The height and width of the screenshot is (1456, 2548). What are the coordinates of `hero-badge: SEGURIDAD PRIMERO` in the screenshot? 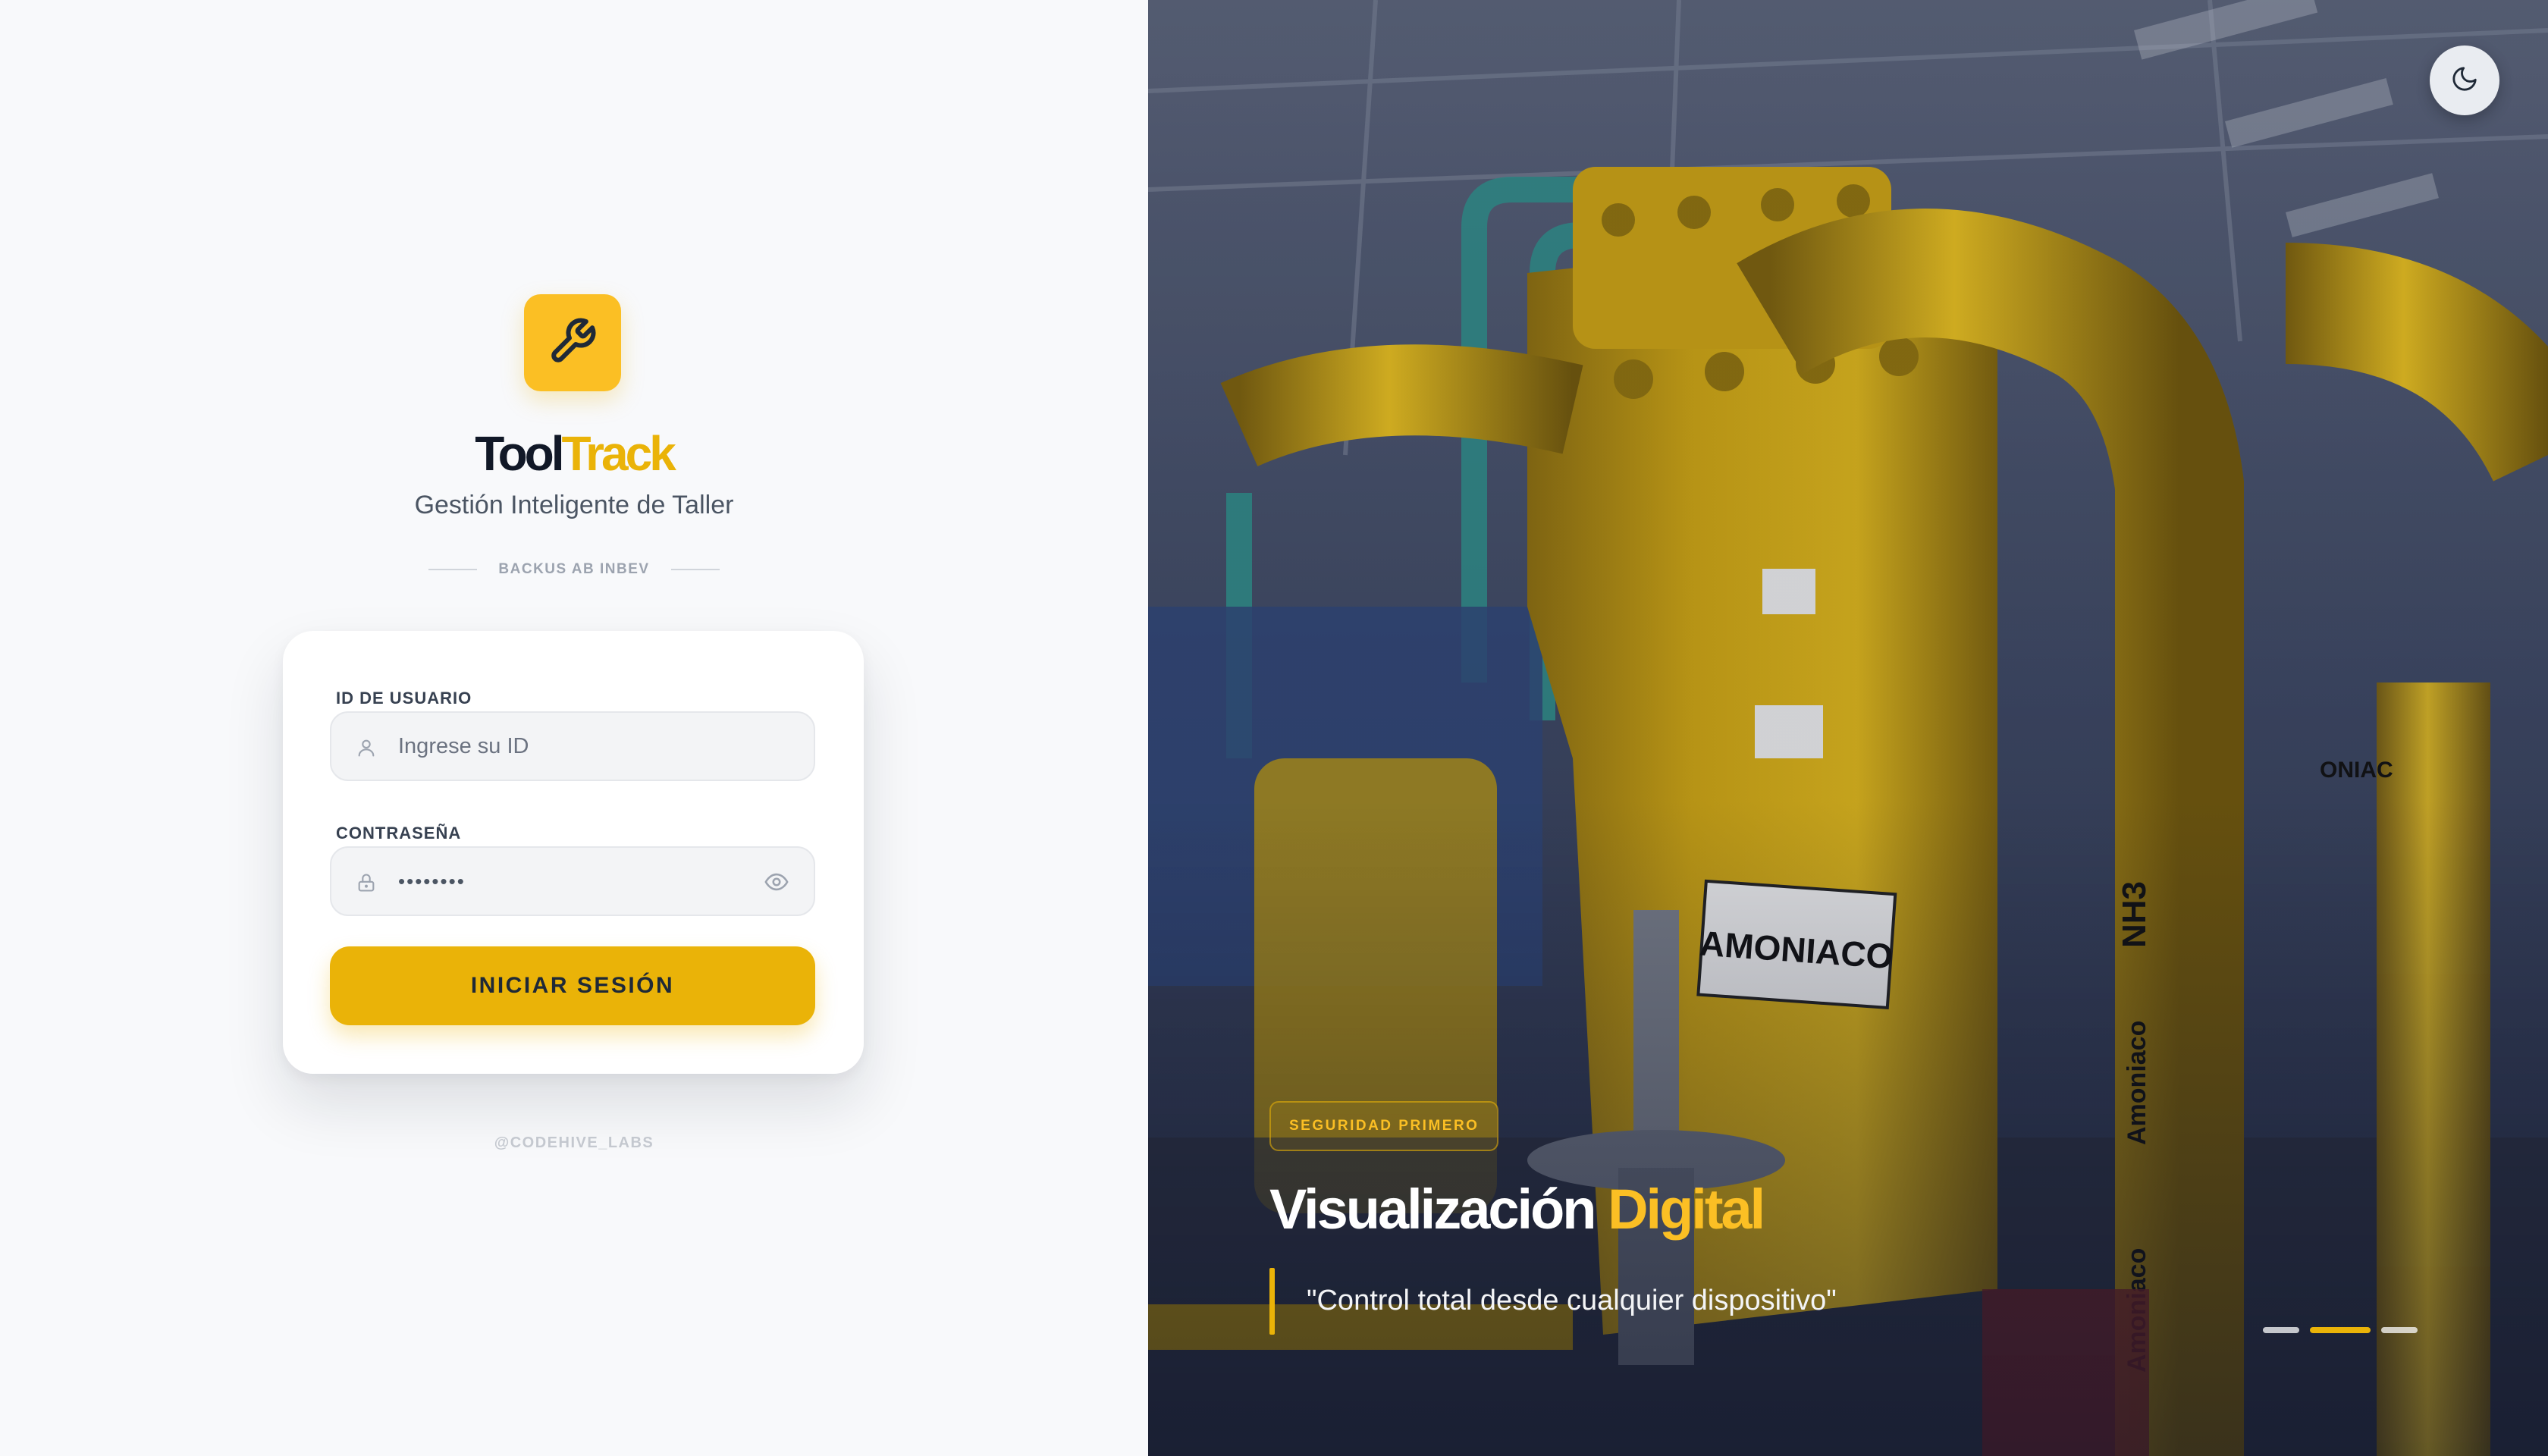 It's located at (1384, 1126).